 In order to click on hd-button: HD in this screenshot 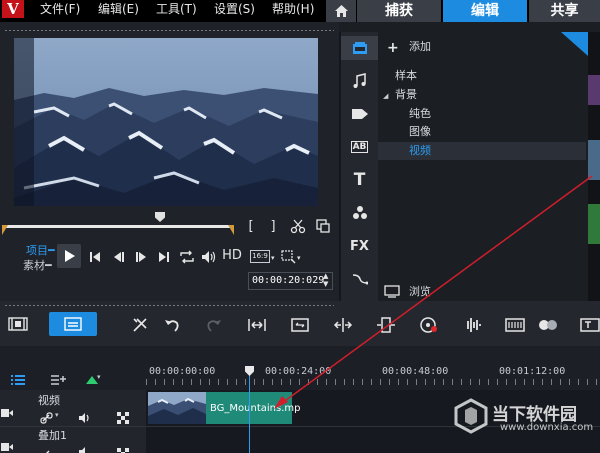, I will do `click(232, 256)`.